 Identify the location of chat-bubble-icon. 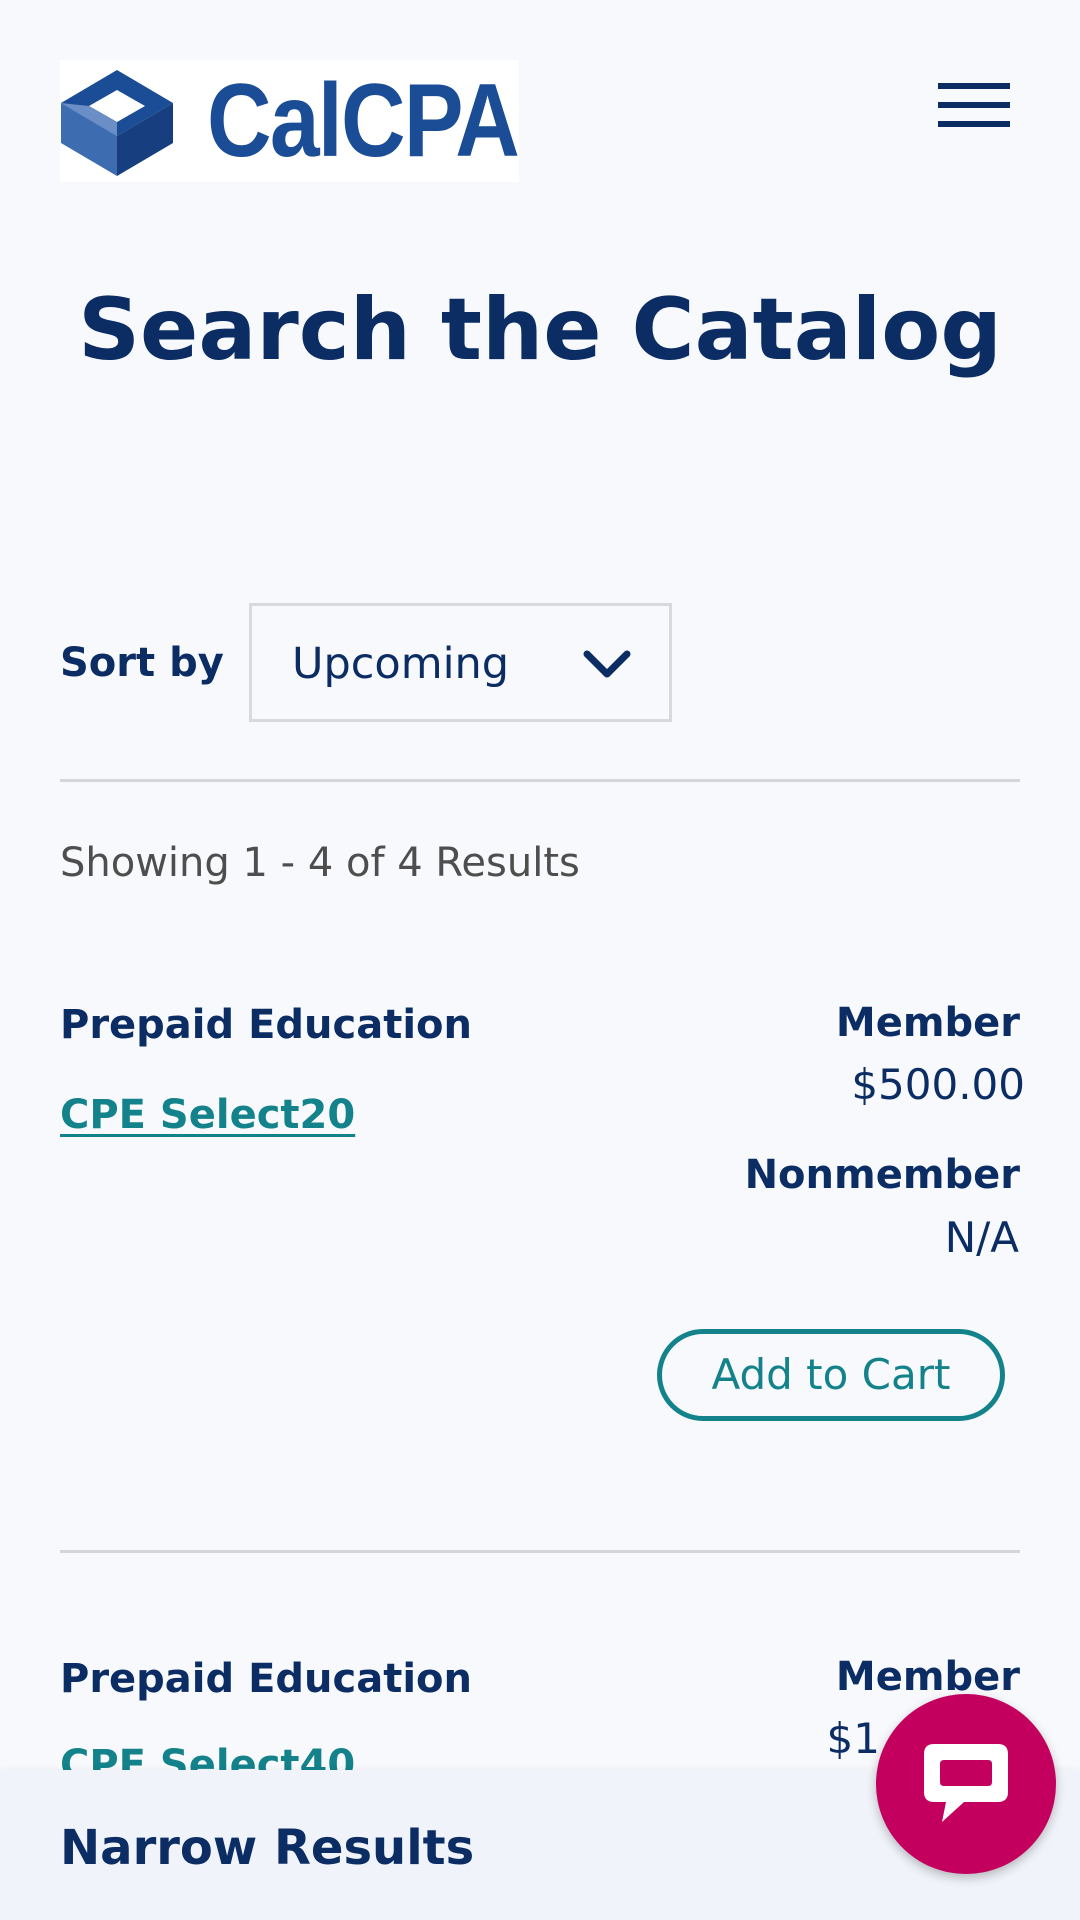
(966, 1783).